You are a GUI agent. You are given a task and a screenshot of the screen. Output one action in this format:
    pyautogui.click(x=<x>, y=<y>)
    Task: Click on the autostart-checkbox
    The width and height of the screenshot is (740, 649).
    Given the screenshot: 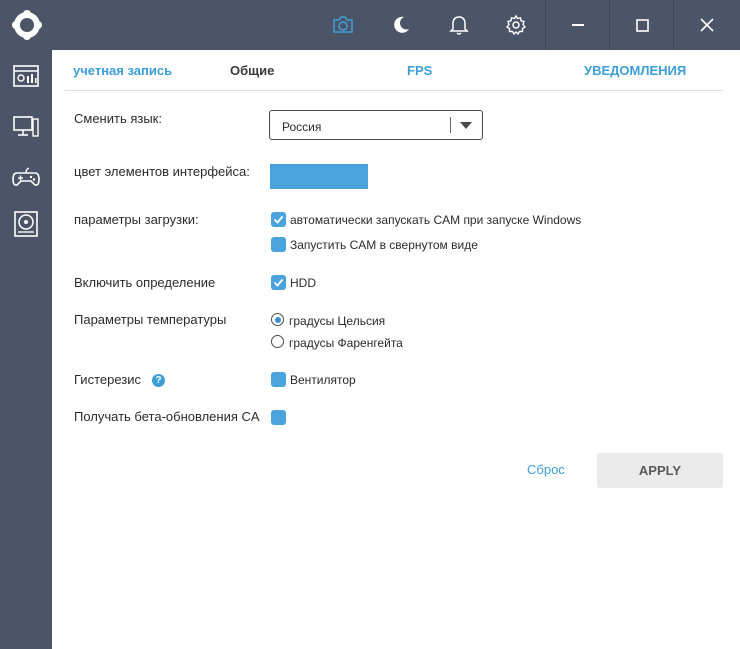 What is the action you would take?
    pyautogui.click(x=278, y=219)
    